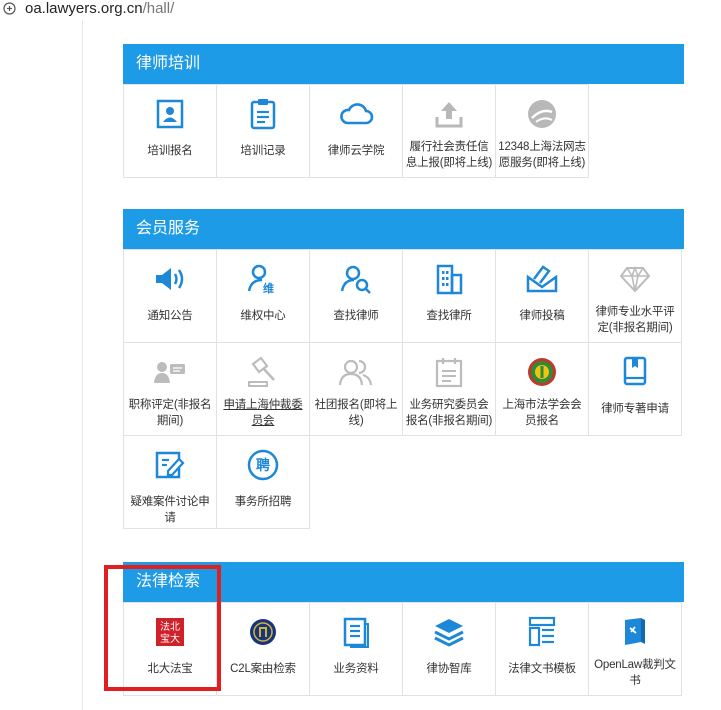 Image resolution: width=721 pixels, height=710 pixels. Describe the element at coordinates (542, 131) in the screenshot. I see `tile-12348-volunteer: 12348上海法网志愿服务(即将上线)` at that location.